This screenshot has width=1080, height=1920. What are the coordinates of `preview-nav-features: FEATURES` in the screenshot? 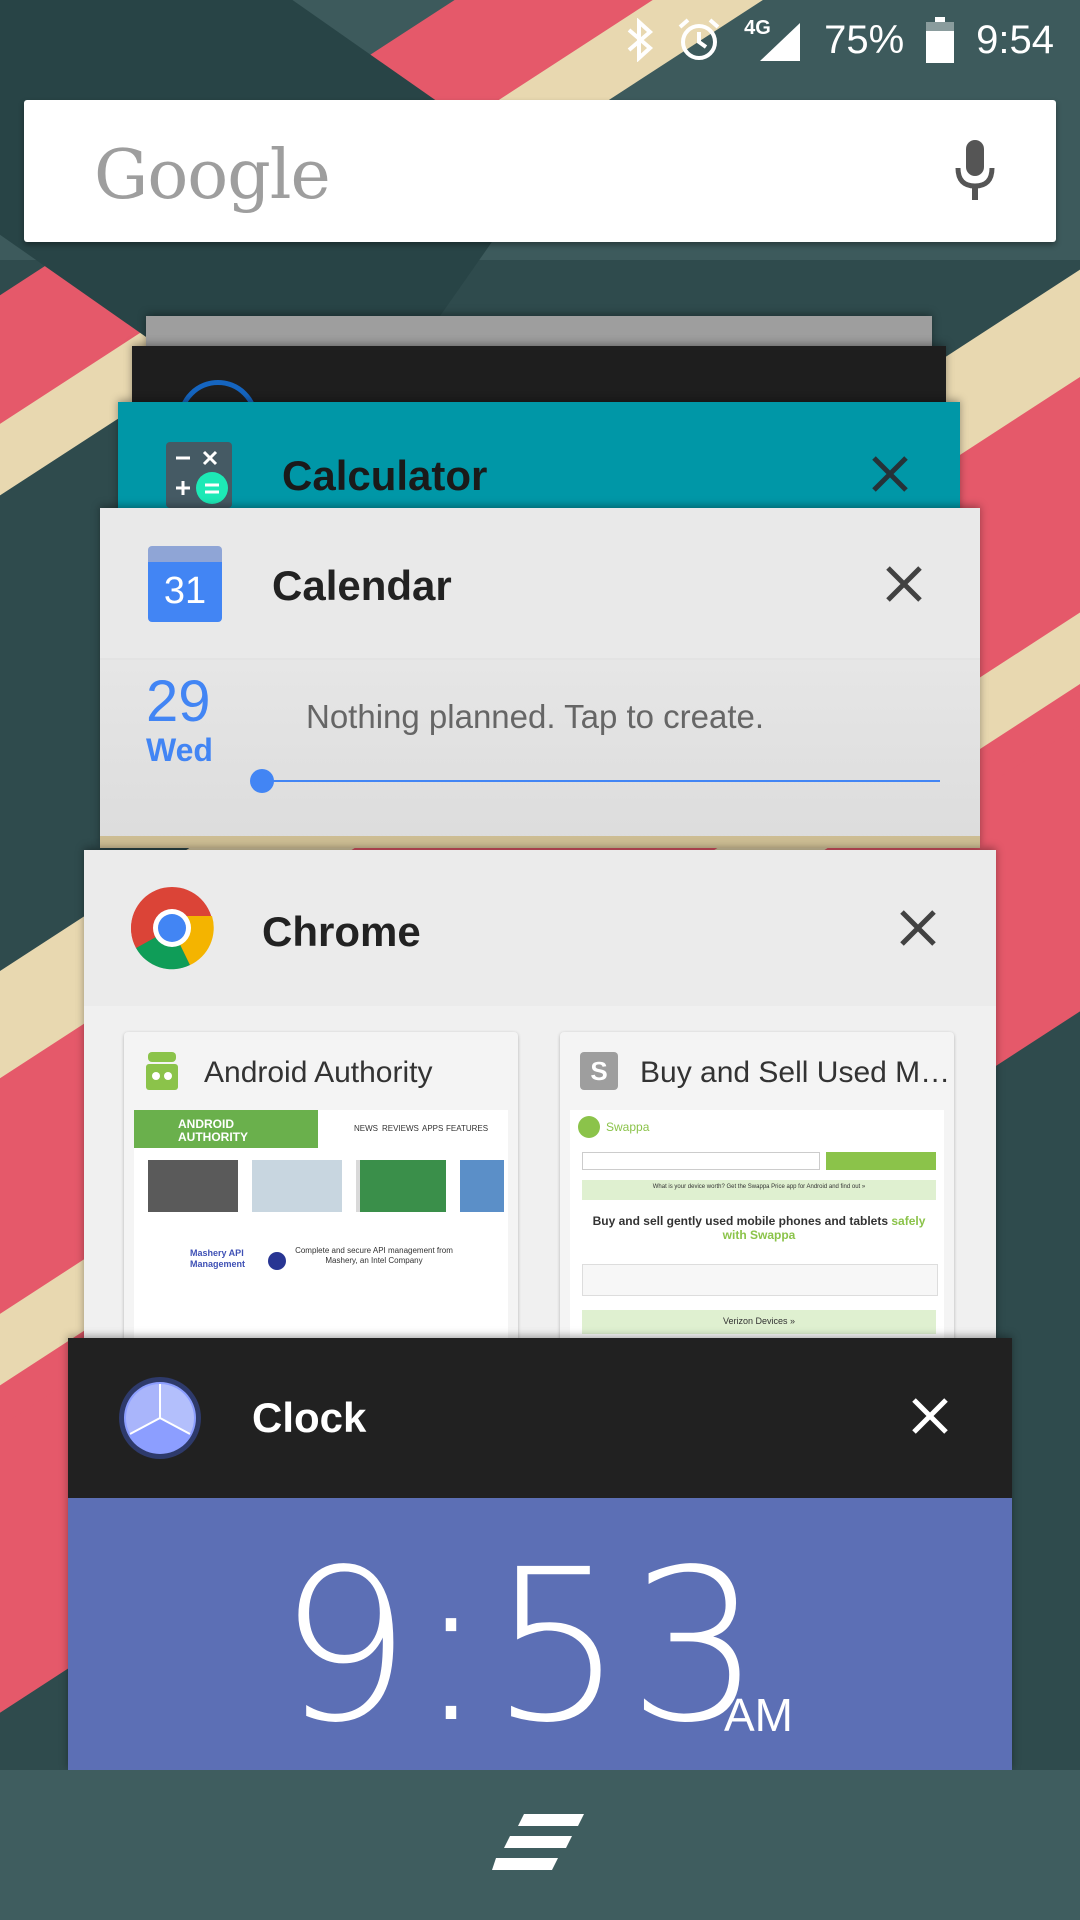 It's located at (467, 1128).